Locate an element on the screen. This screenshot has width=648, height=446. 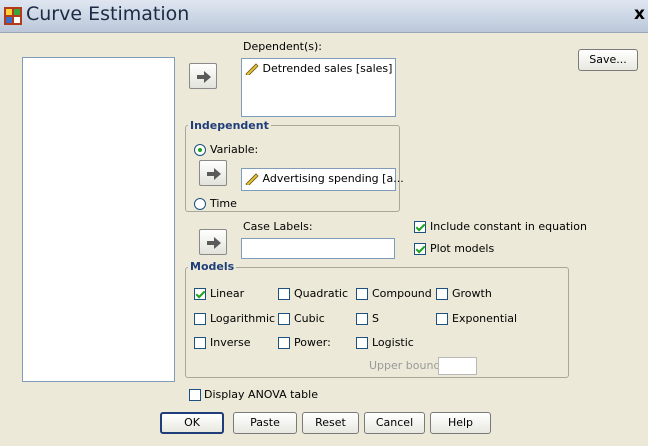
linear-label: Linear is located at coordinates (227, 293).